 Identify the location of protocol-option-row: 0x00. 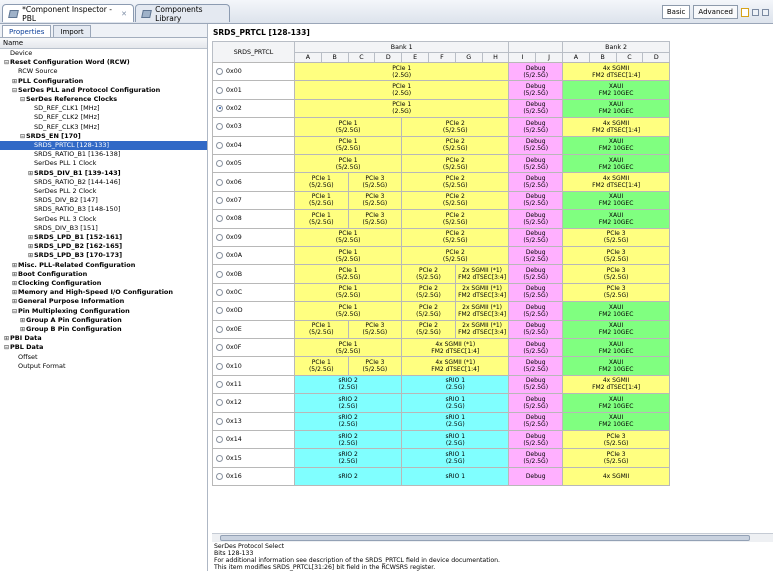
(253, 72).